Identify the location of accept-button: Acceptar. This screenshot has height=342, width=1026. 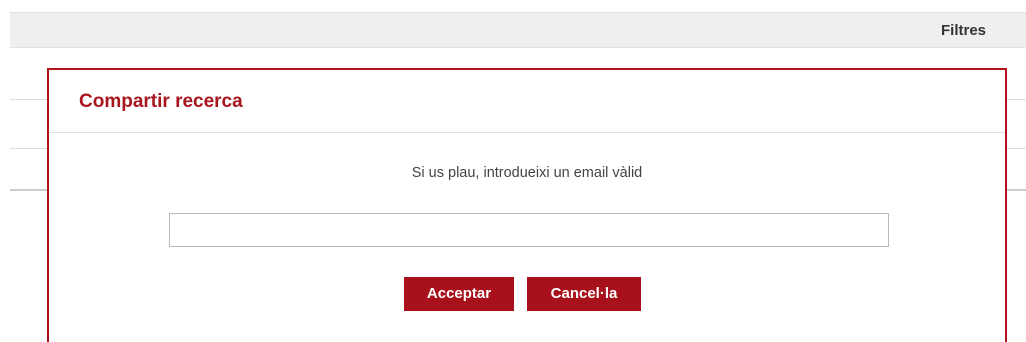
(459, 294).